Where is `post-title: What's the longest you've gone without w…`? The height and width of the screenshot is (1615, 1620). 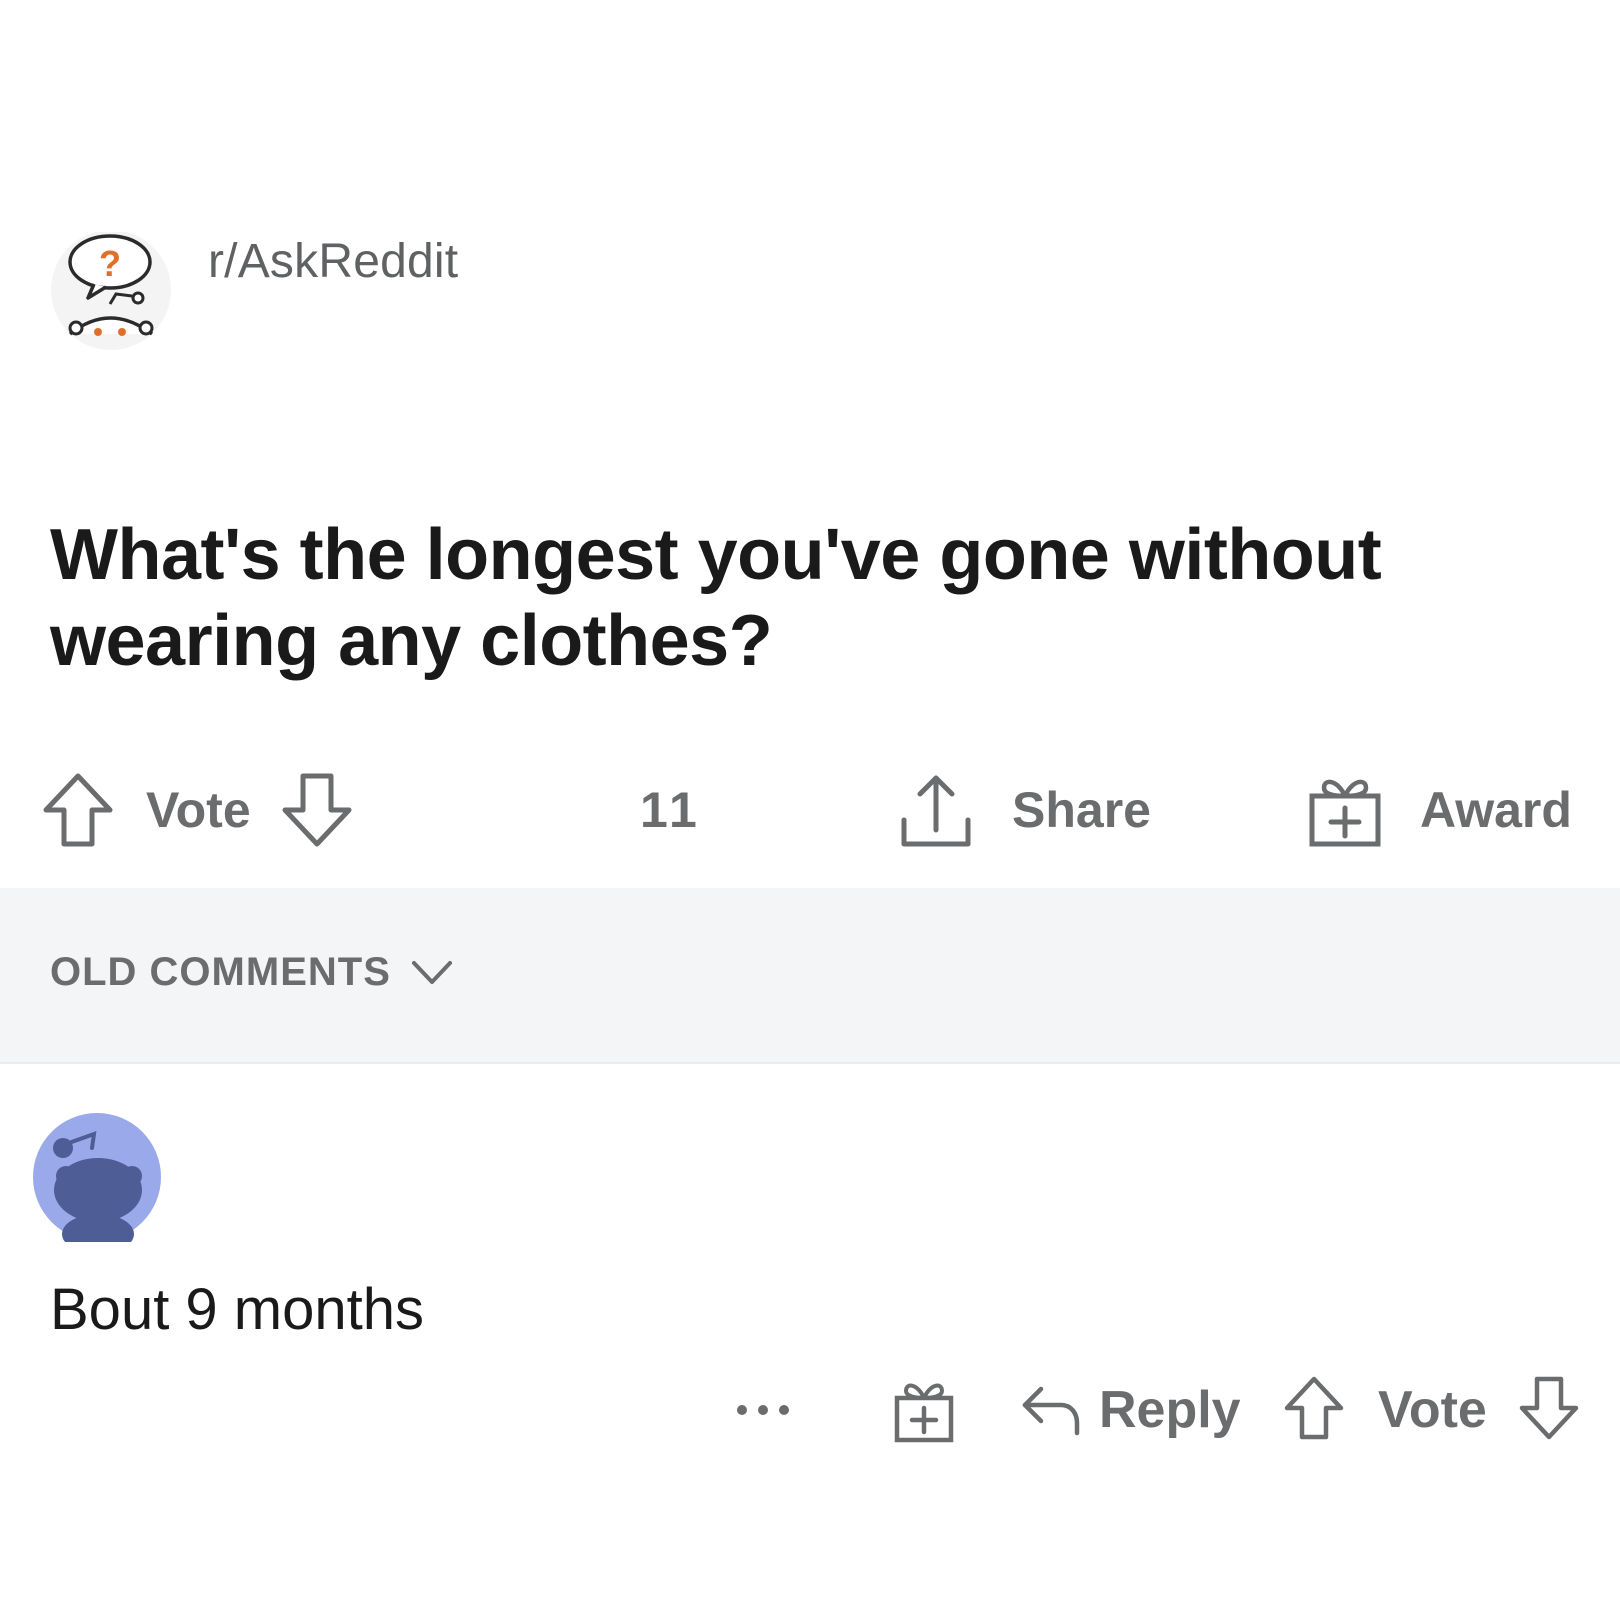 post-title: What's the longest you've gone without w… is located at coordinates (716, 598).